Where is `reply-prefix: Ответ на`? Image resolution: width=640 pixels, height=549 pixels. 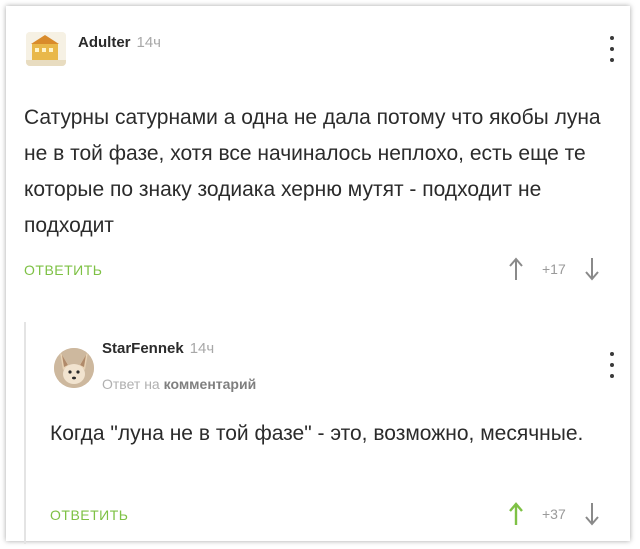 reply-prefix: Ответ на is located at coordinates (131, 384).